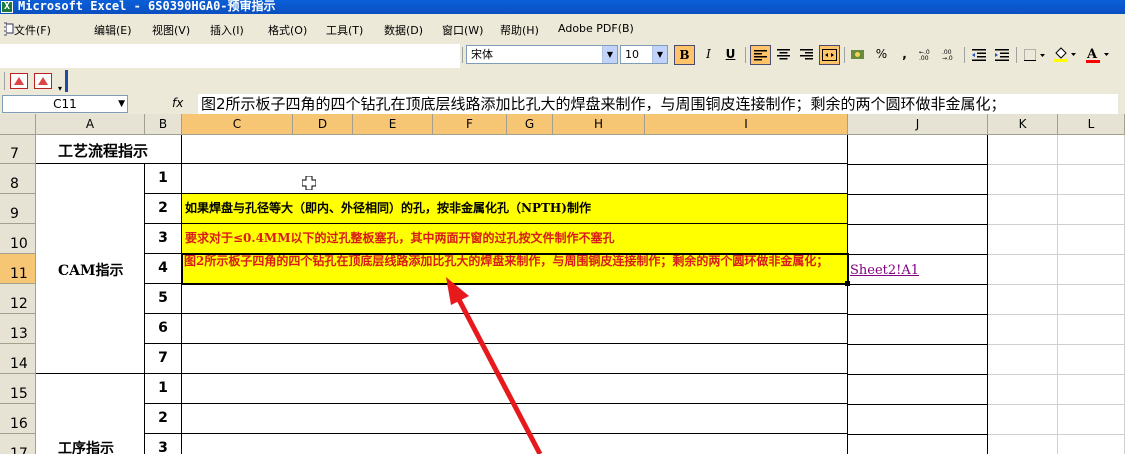  I want to click on percent-button: %, so click(881, 55).